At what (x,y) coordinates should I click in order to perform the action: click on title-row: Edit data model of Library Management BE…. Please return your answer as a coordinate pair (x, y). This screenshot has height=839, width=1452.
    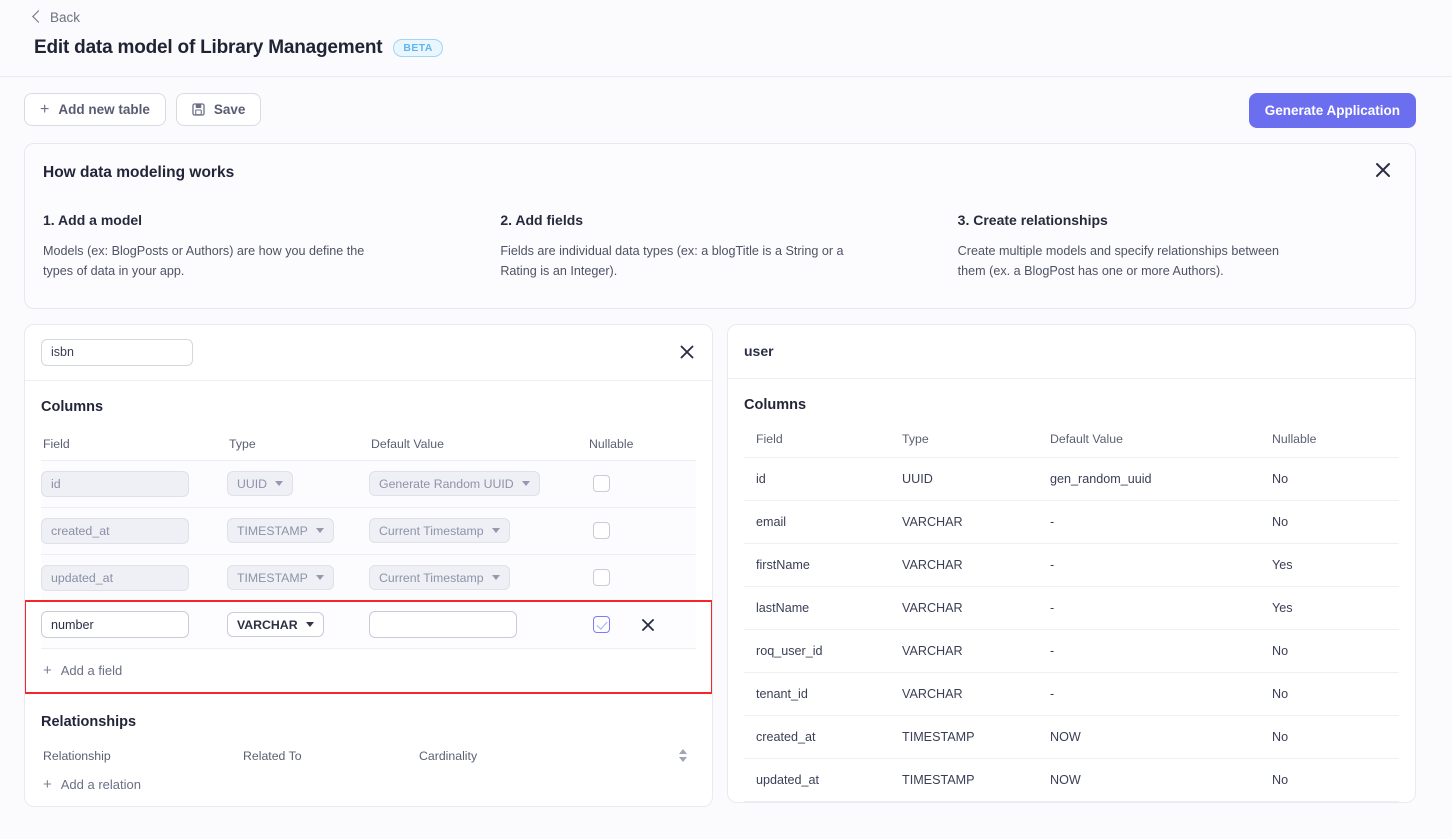
    Looking at the image, I should click on (726, 42).